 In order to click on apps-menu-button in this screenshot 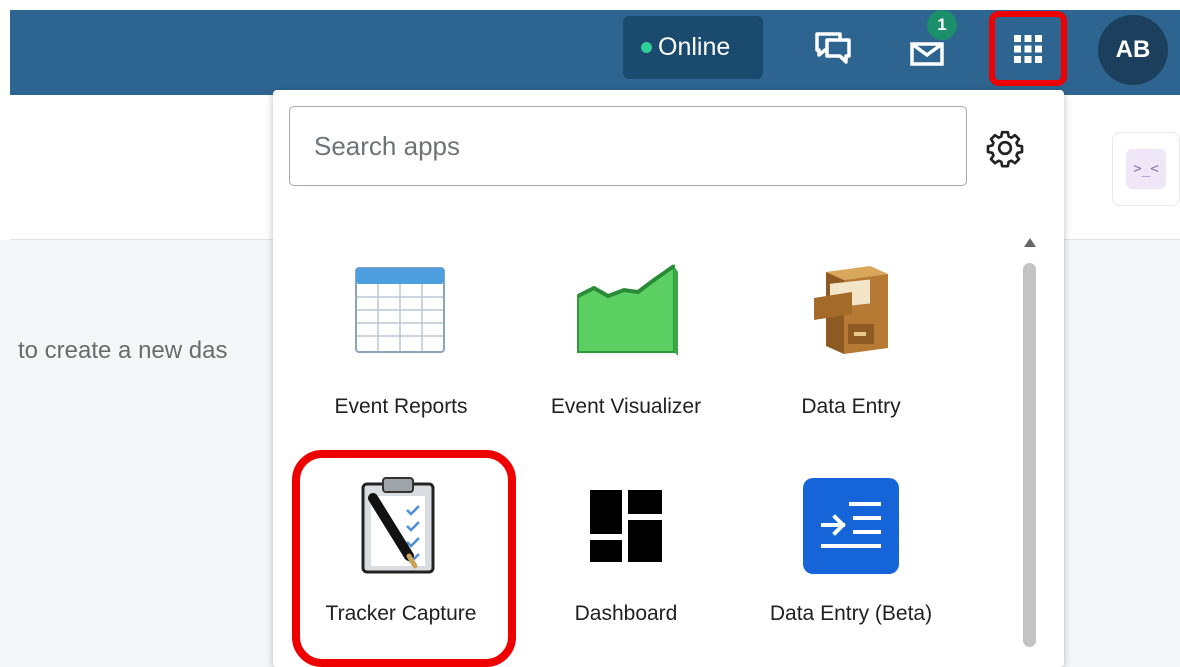, I will do `click(1028, 48)`.